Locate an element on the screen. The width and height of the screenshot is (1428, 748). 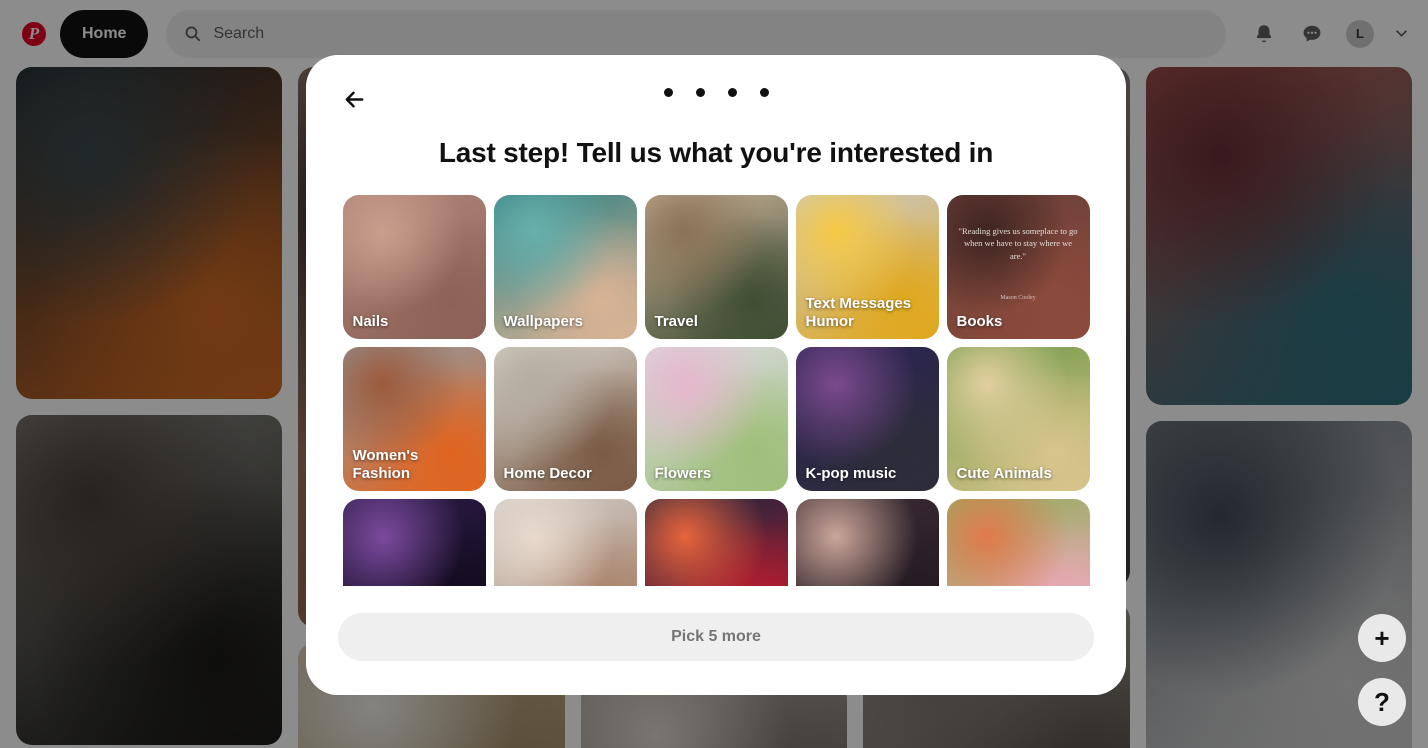
interest-tile: Nails is located at coordinates (414, 267).